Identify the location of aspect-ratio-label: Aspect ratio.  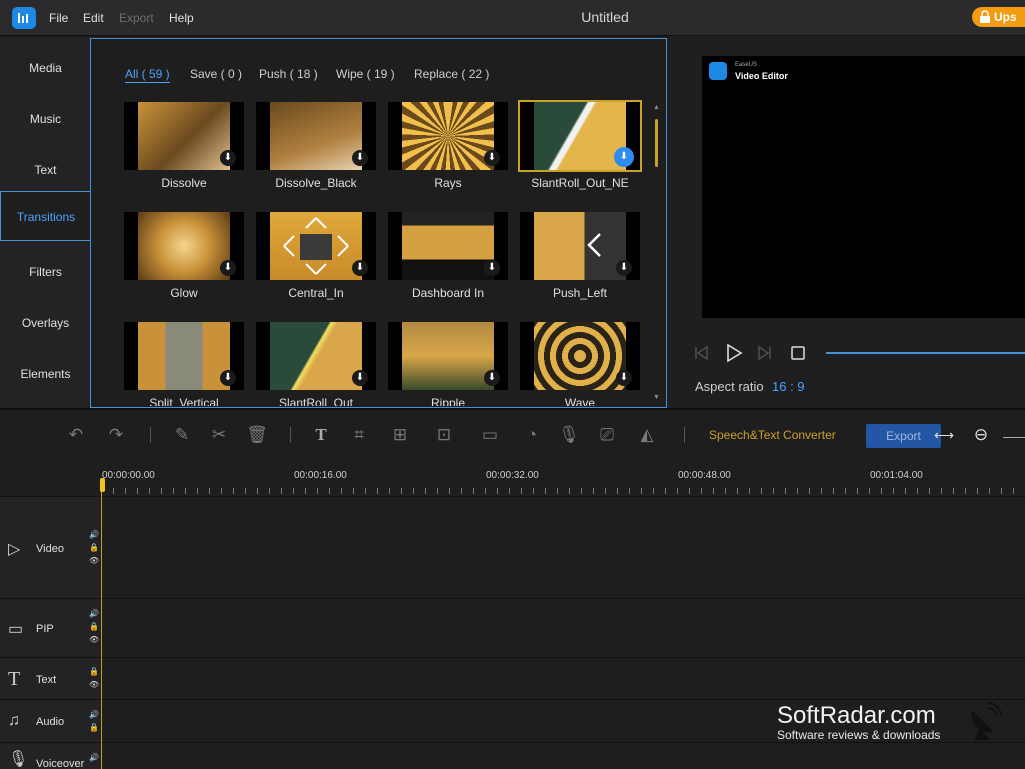
(729, 386).